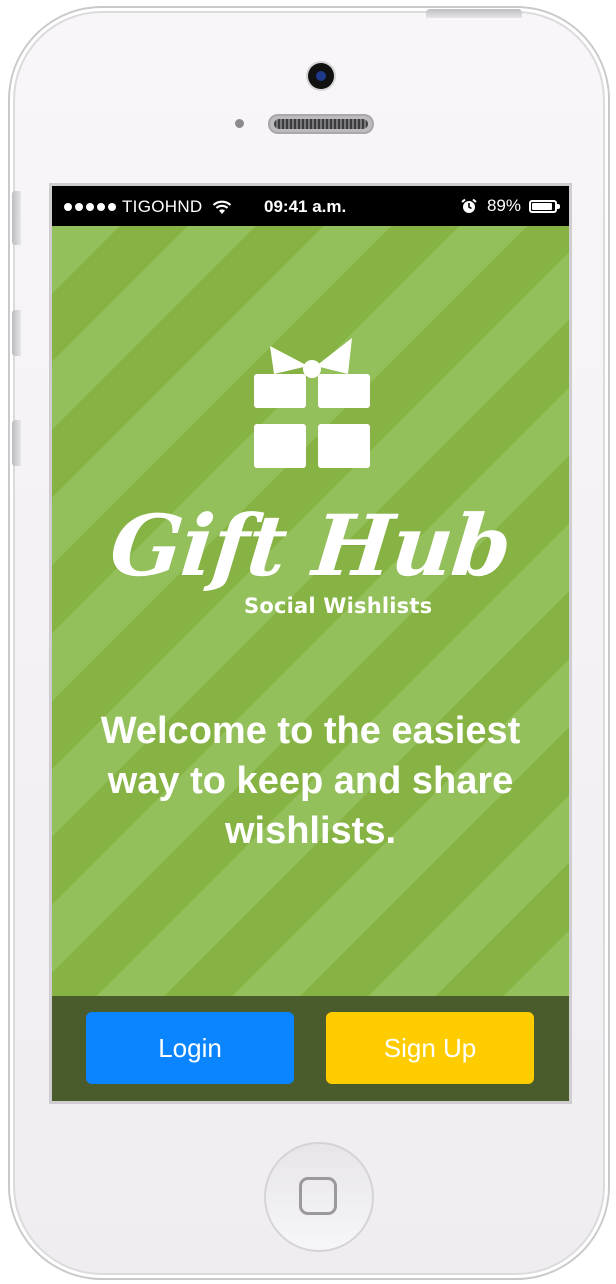  I want to click on battery-fill, so click(542, 206).